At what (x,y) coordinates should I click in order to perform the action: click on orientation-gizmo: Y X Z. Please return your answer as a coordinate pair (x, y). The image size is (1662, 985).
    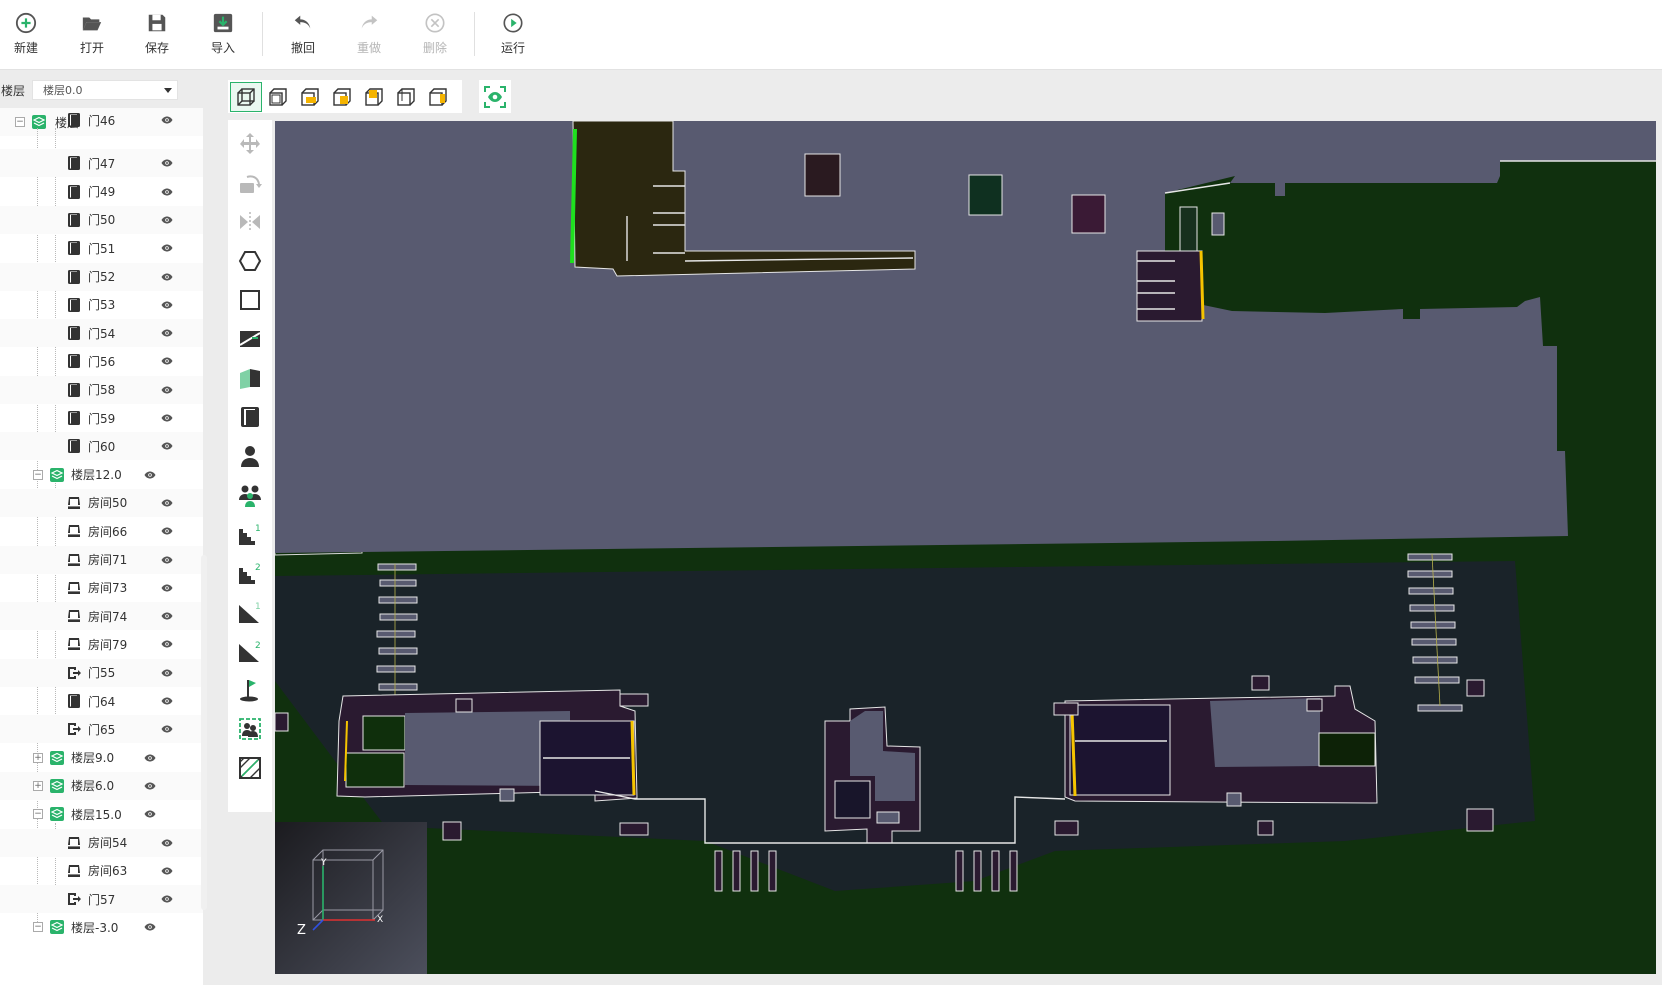
    Looking at the image, I should click on (351, 898).